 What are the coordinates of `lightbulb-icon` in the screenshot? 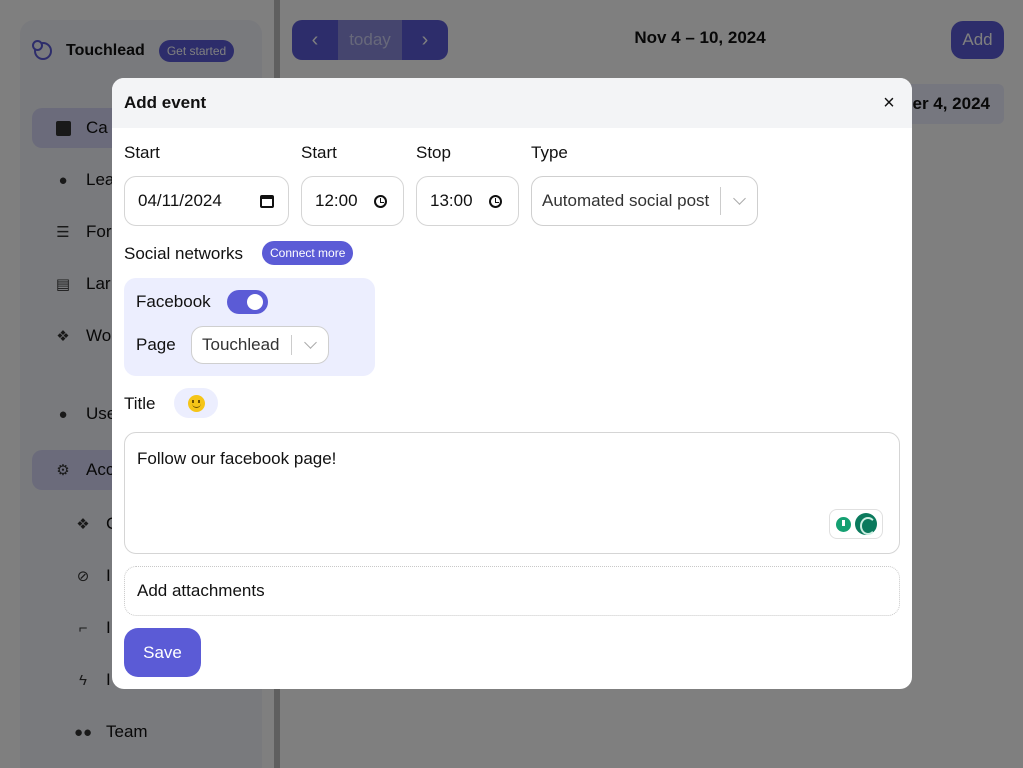 It's located at (843, 524).